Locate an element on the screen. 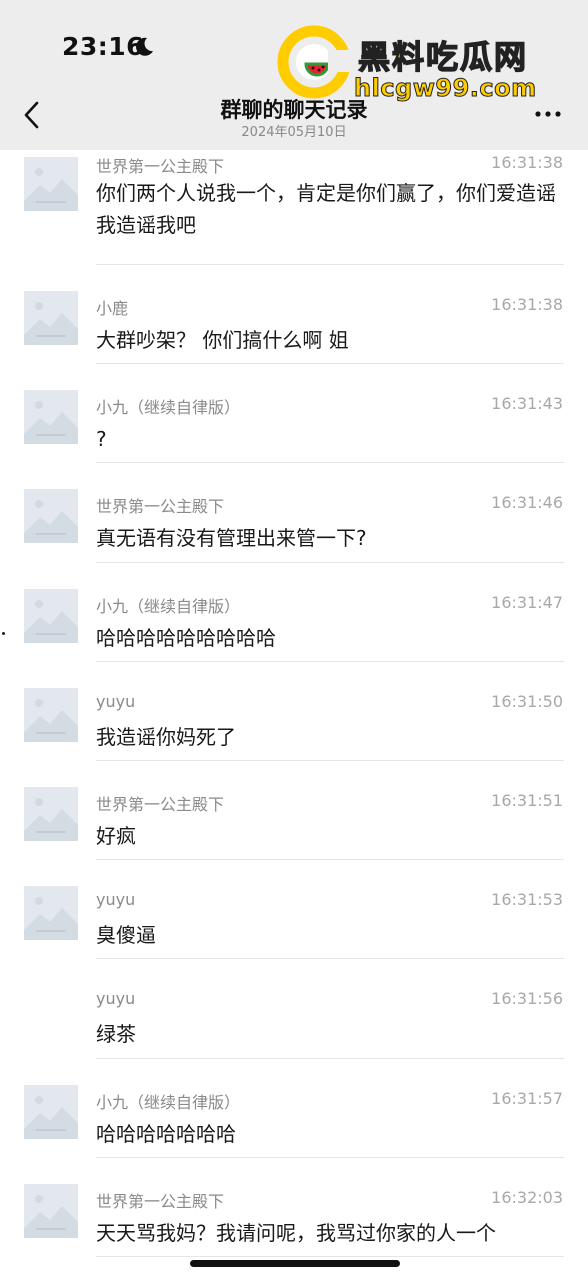 Image resolution: width=588 pixels, height=1280 pixels. page-subtitle: 2024年05月10日 is located at coordinates (294, 132).